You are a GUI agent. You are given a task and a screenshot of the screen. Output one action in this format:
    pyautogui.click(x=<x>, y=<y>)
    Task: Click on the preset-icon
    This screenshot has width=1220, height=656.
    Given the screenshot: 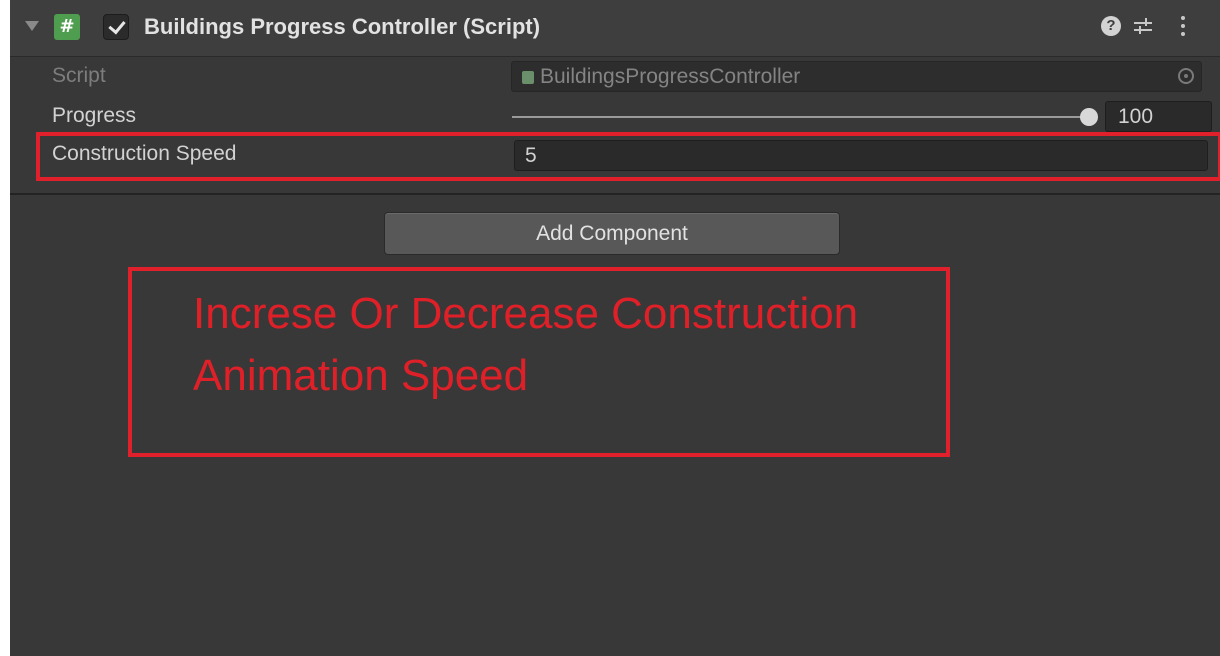 What is the action you would take?
    pyautogui.click(x=1143, y=26)
    